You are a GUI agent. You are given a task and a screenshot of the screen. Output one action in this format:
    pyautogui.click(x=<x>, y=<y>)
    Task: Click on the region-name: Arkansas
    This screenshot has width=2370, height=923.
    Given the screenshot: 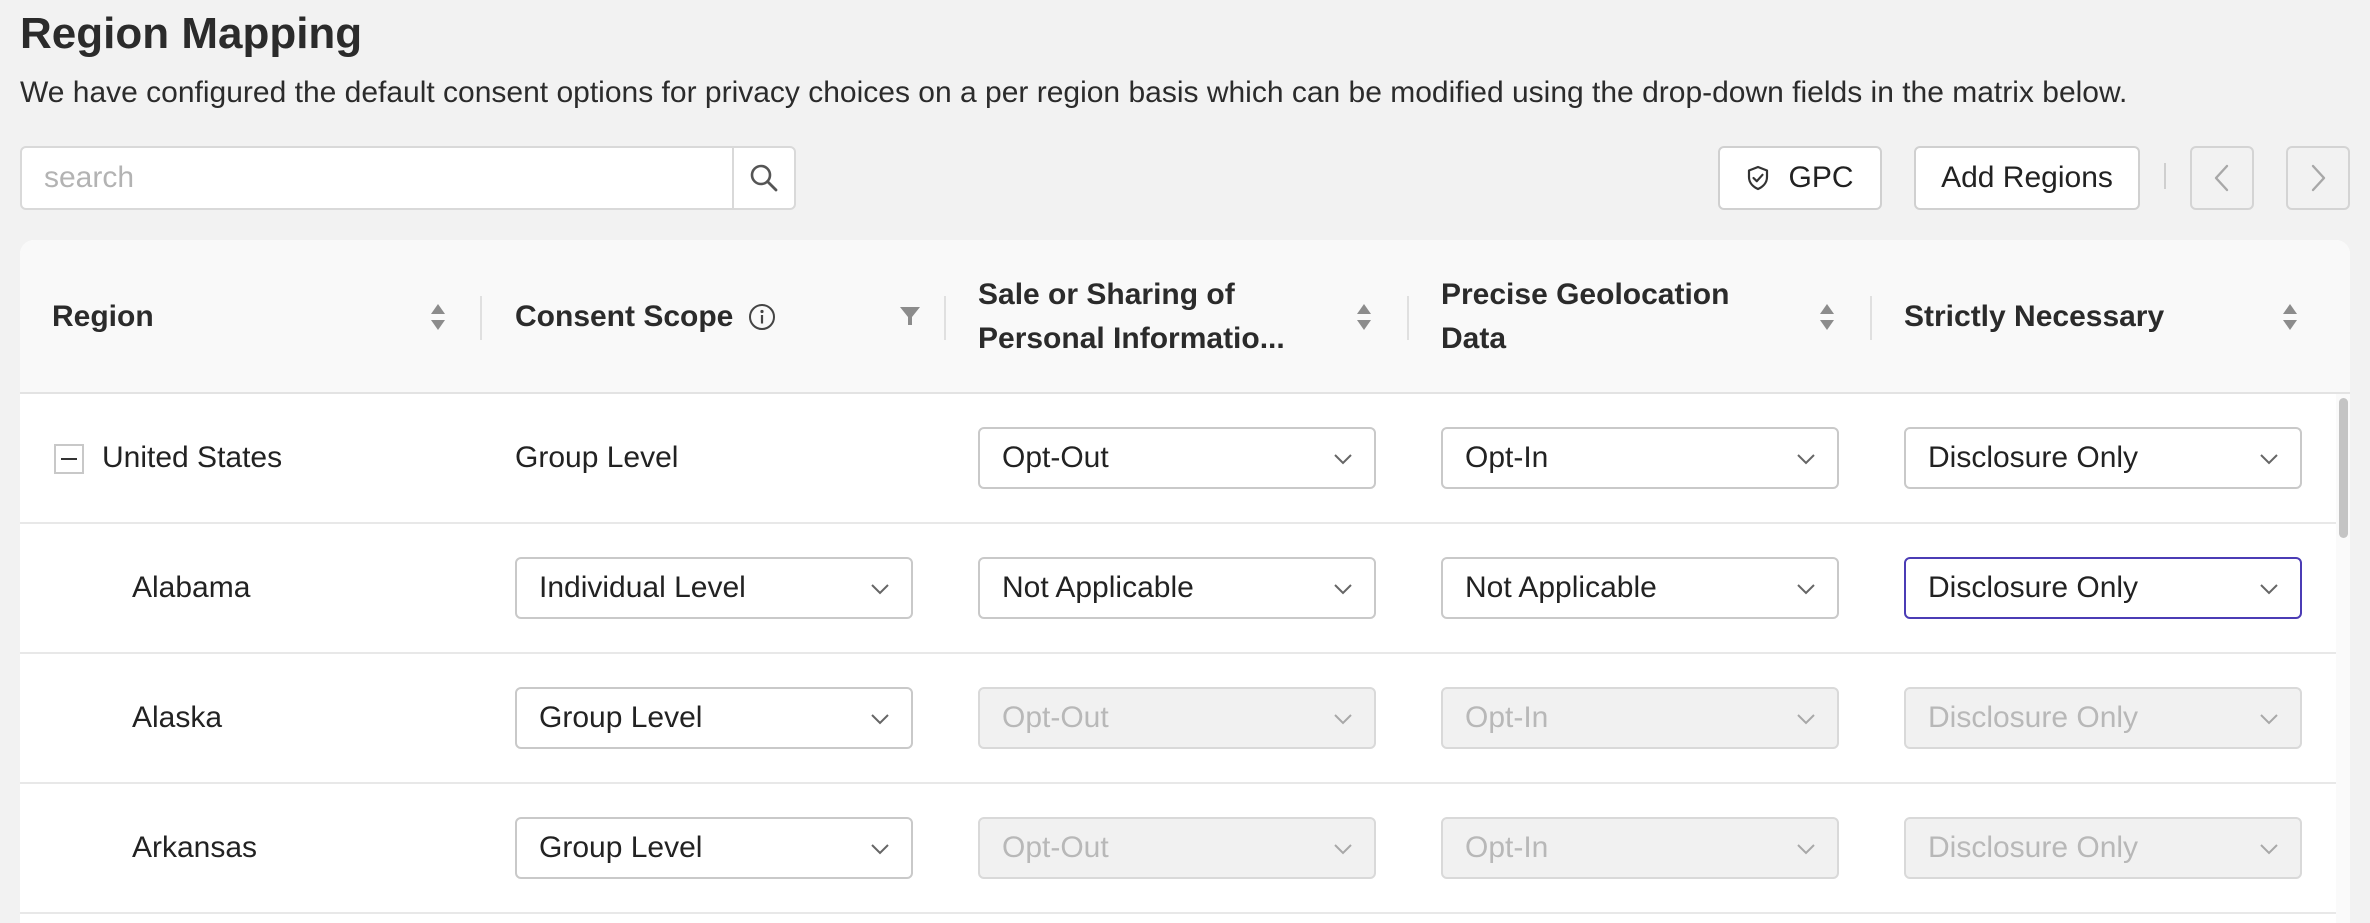 What is the action you would take?
    pyautogui.click(x=195, y=847)
    